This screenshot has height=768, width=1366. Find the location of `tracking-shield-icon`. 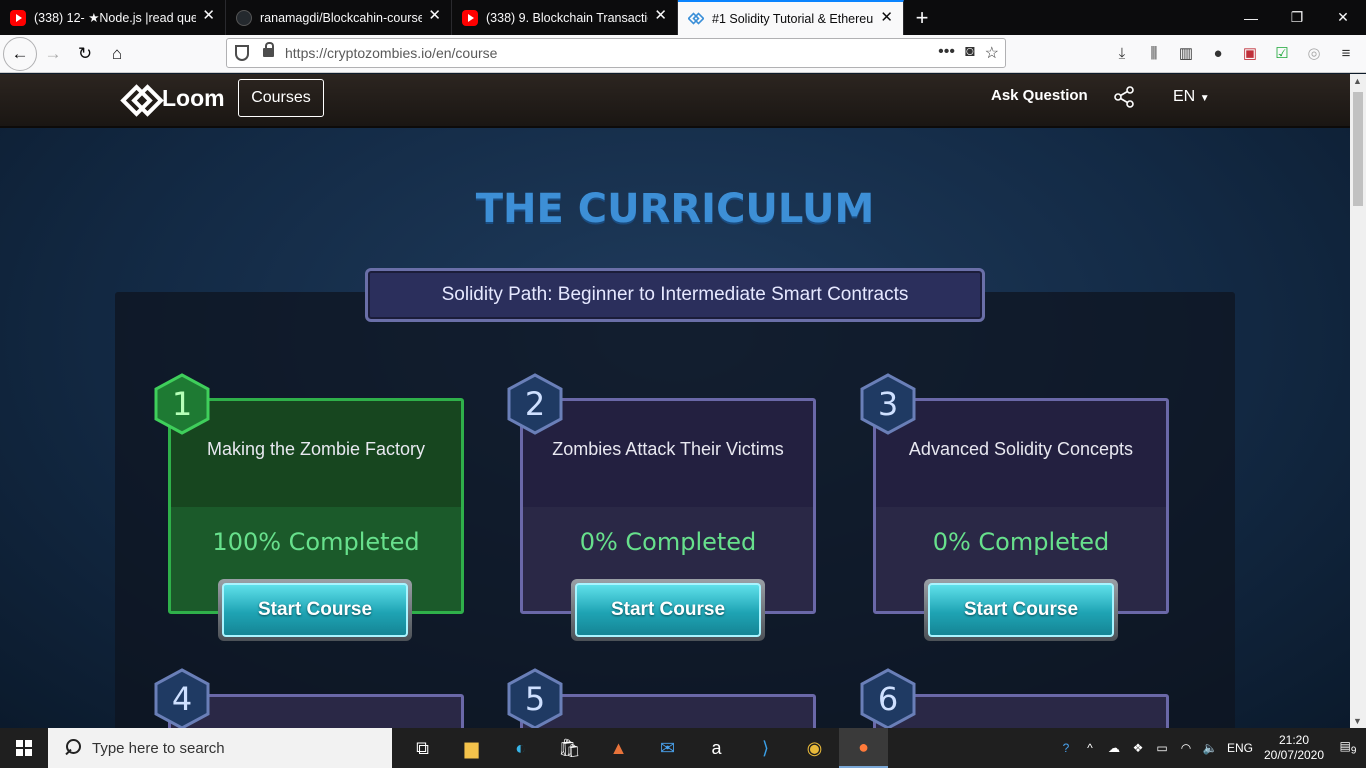

tracking-shield-icon is located at coordinates (242, 53).